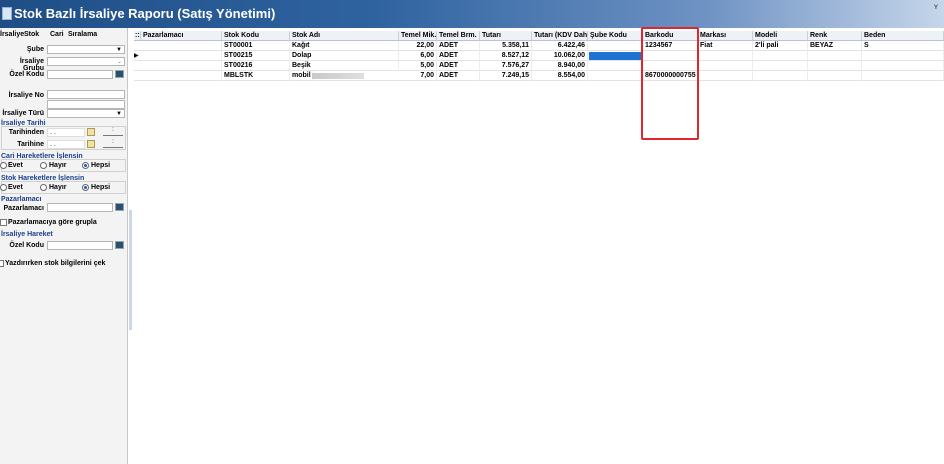 Image resolution: width=944 pixels, height=464 pixels. What do you see at coordinates (256, 36) in the screenshot?
I see `col-header-stok-kodu: Stok Kodu` at bounding box center [256, 36].